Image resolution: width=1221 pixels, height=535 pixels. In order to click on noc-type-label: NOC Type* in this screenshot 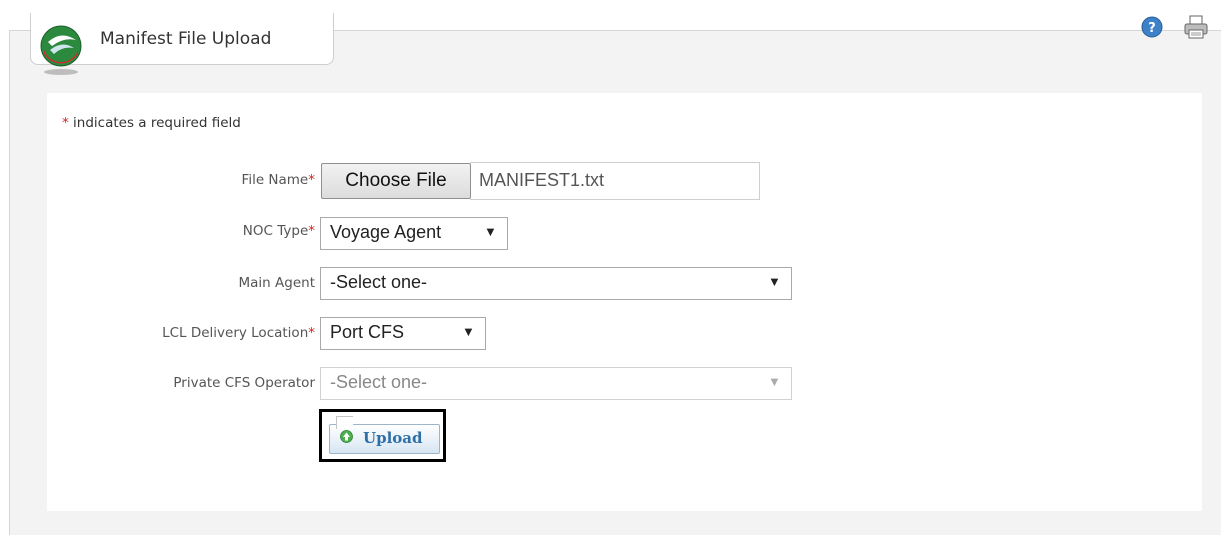, I will do `click(279, 231)`.